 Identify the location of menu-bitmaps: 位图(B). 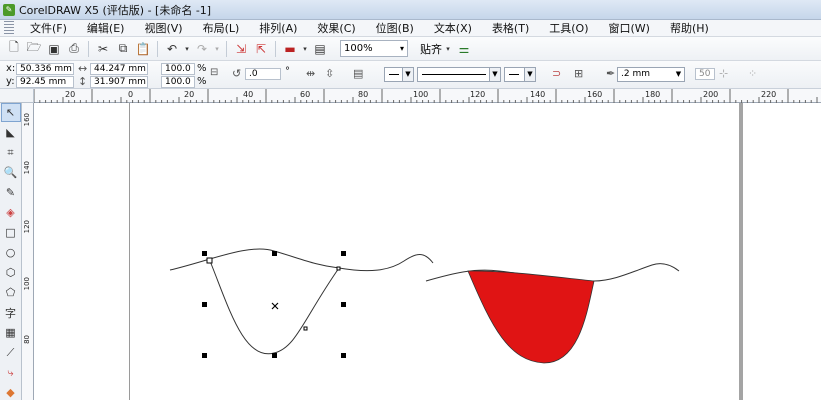
(395, 28).